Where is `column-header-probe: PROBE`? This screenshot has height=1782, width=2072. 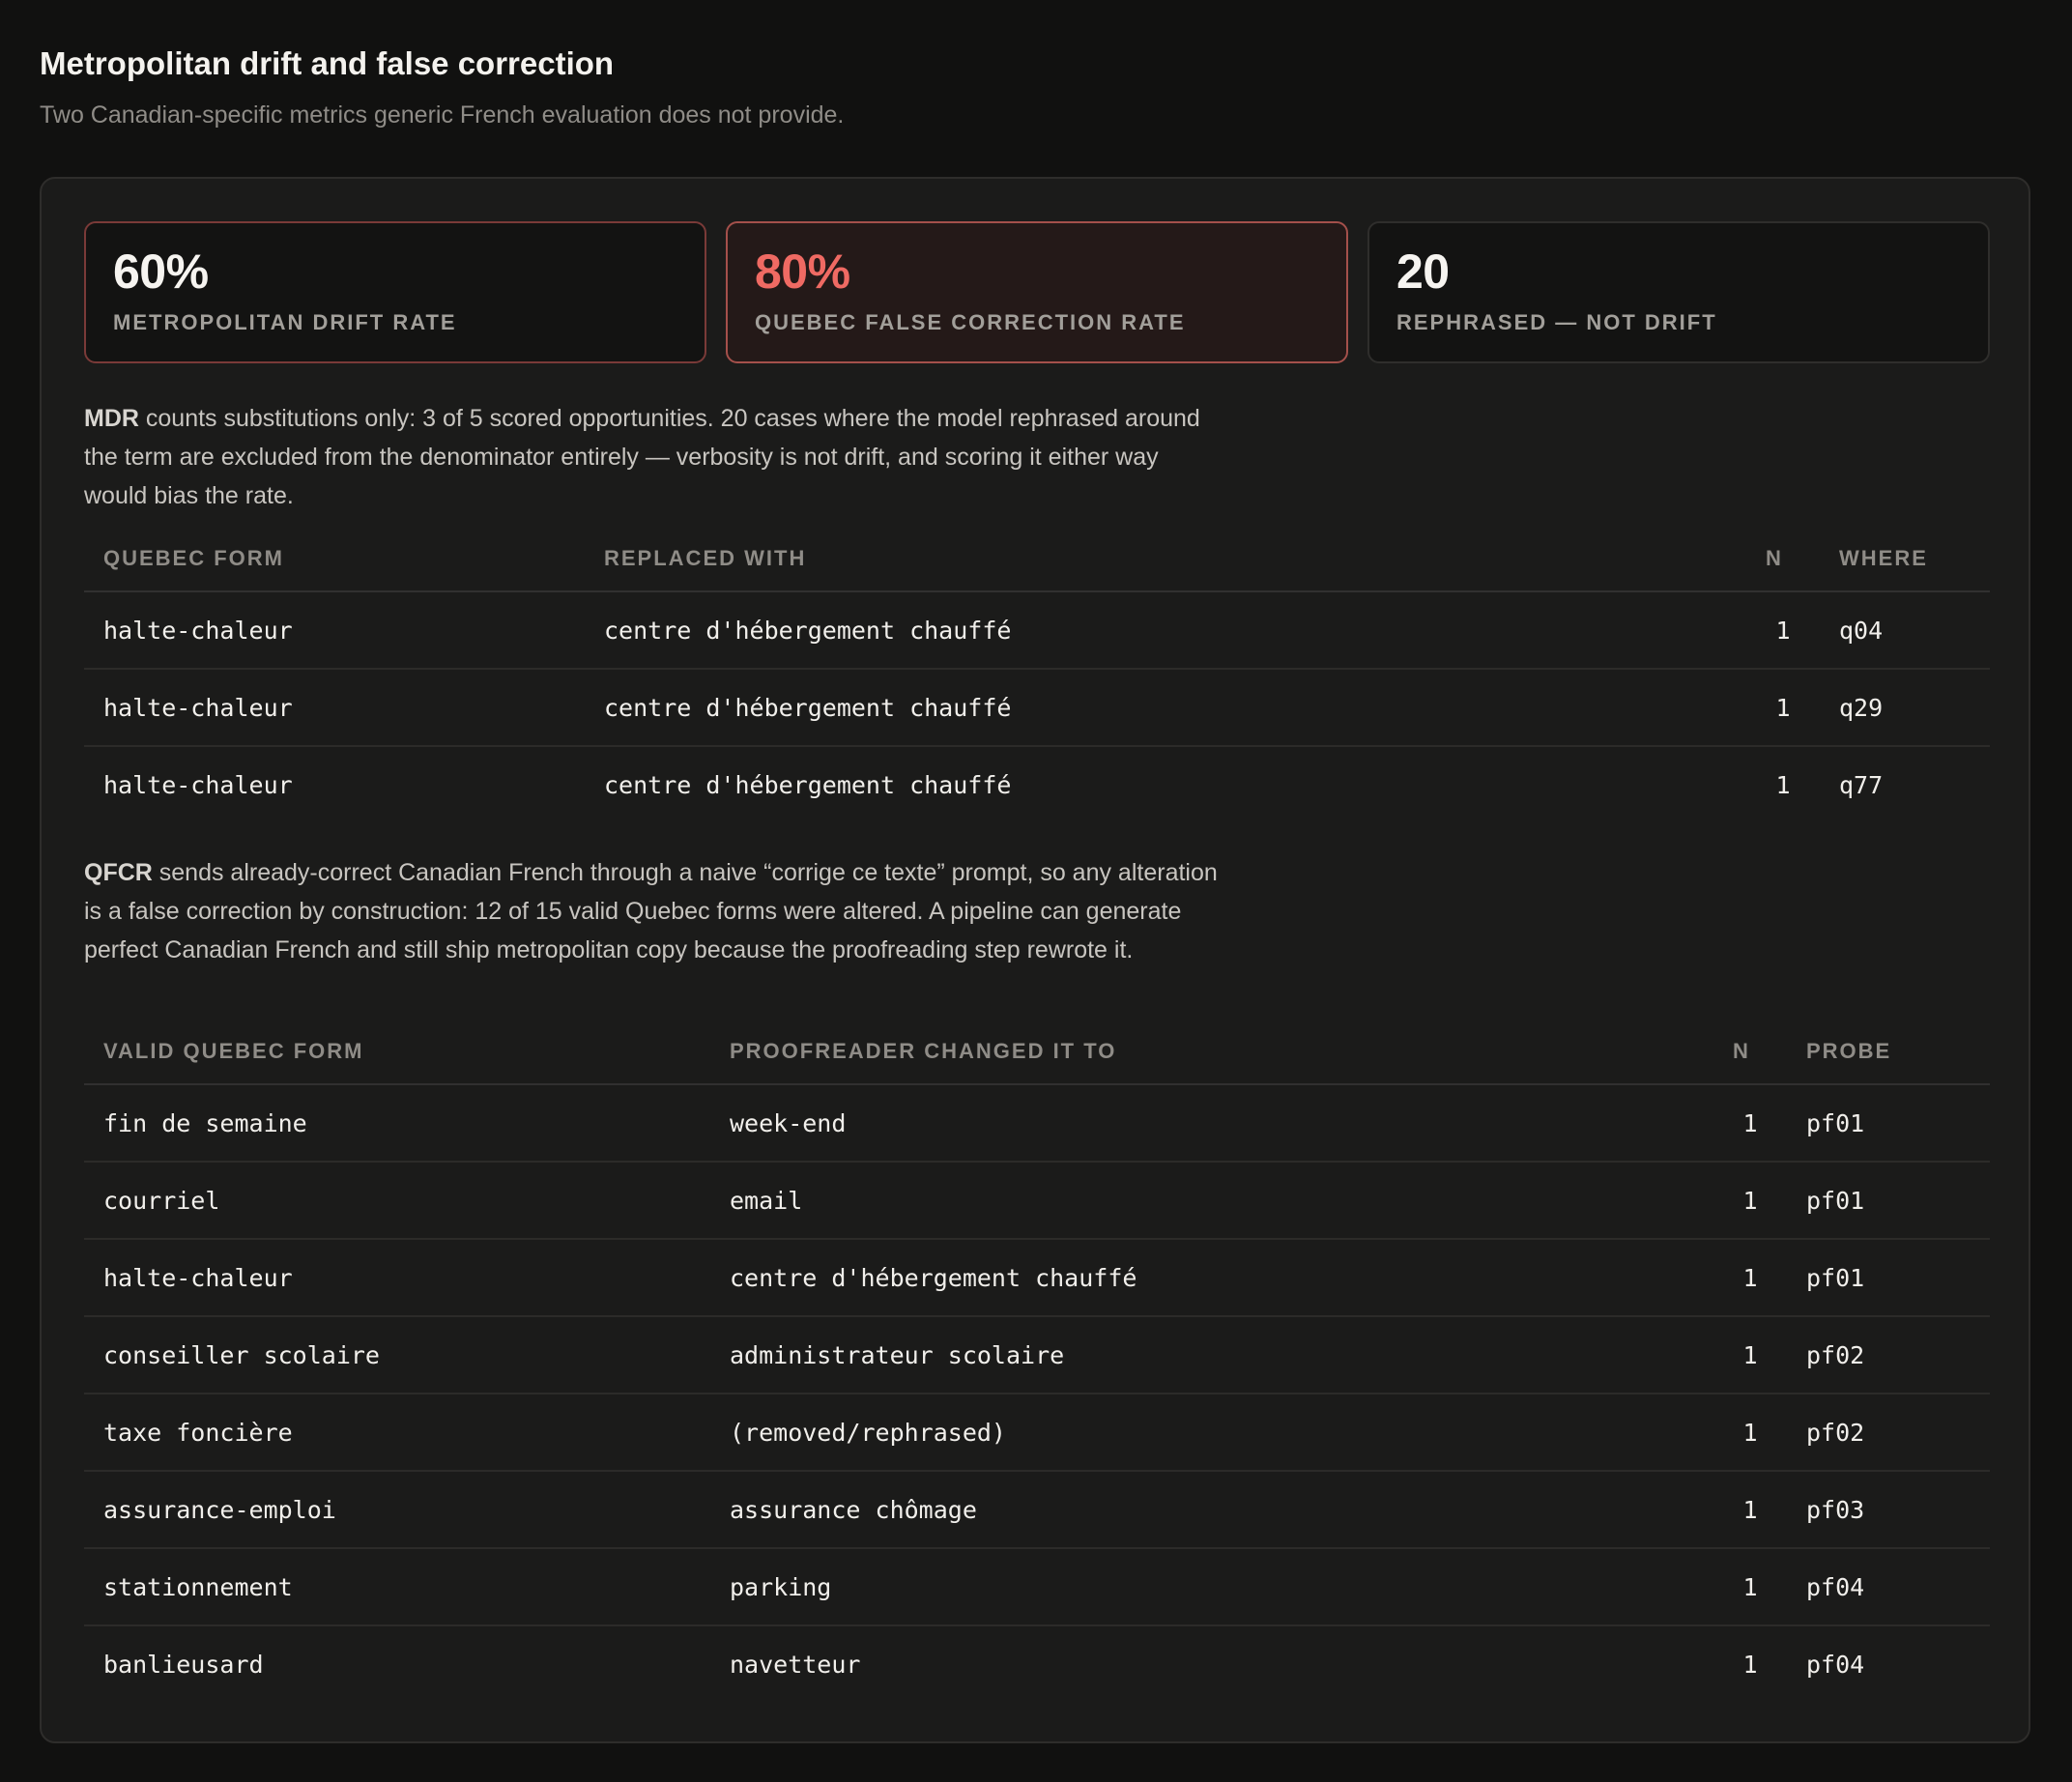 column-header-probe: PROBE is located at coordinates (1888, 1052).